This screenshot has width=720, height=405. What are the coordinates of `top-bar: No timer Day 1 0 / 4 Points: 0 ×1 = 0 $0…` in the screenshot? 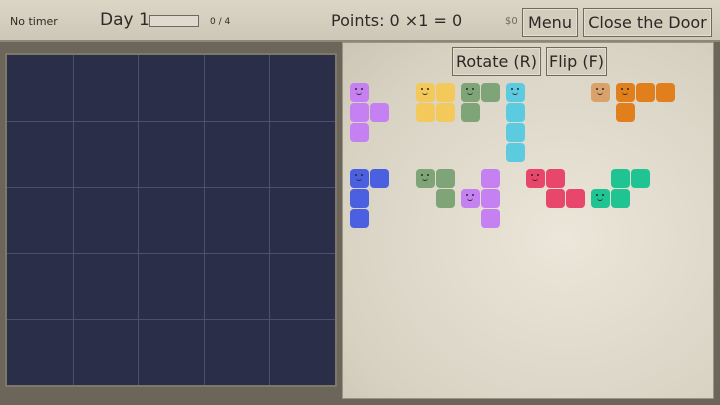 It's located at (360, 21).